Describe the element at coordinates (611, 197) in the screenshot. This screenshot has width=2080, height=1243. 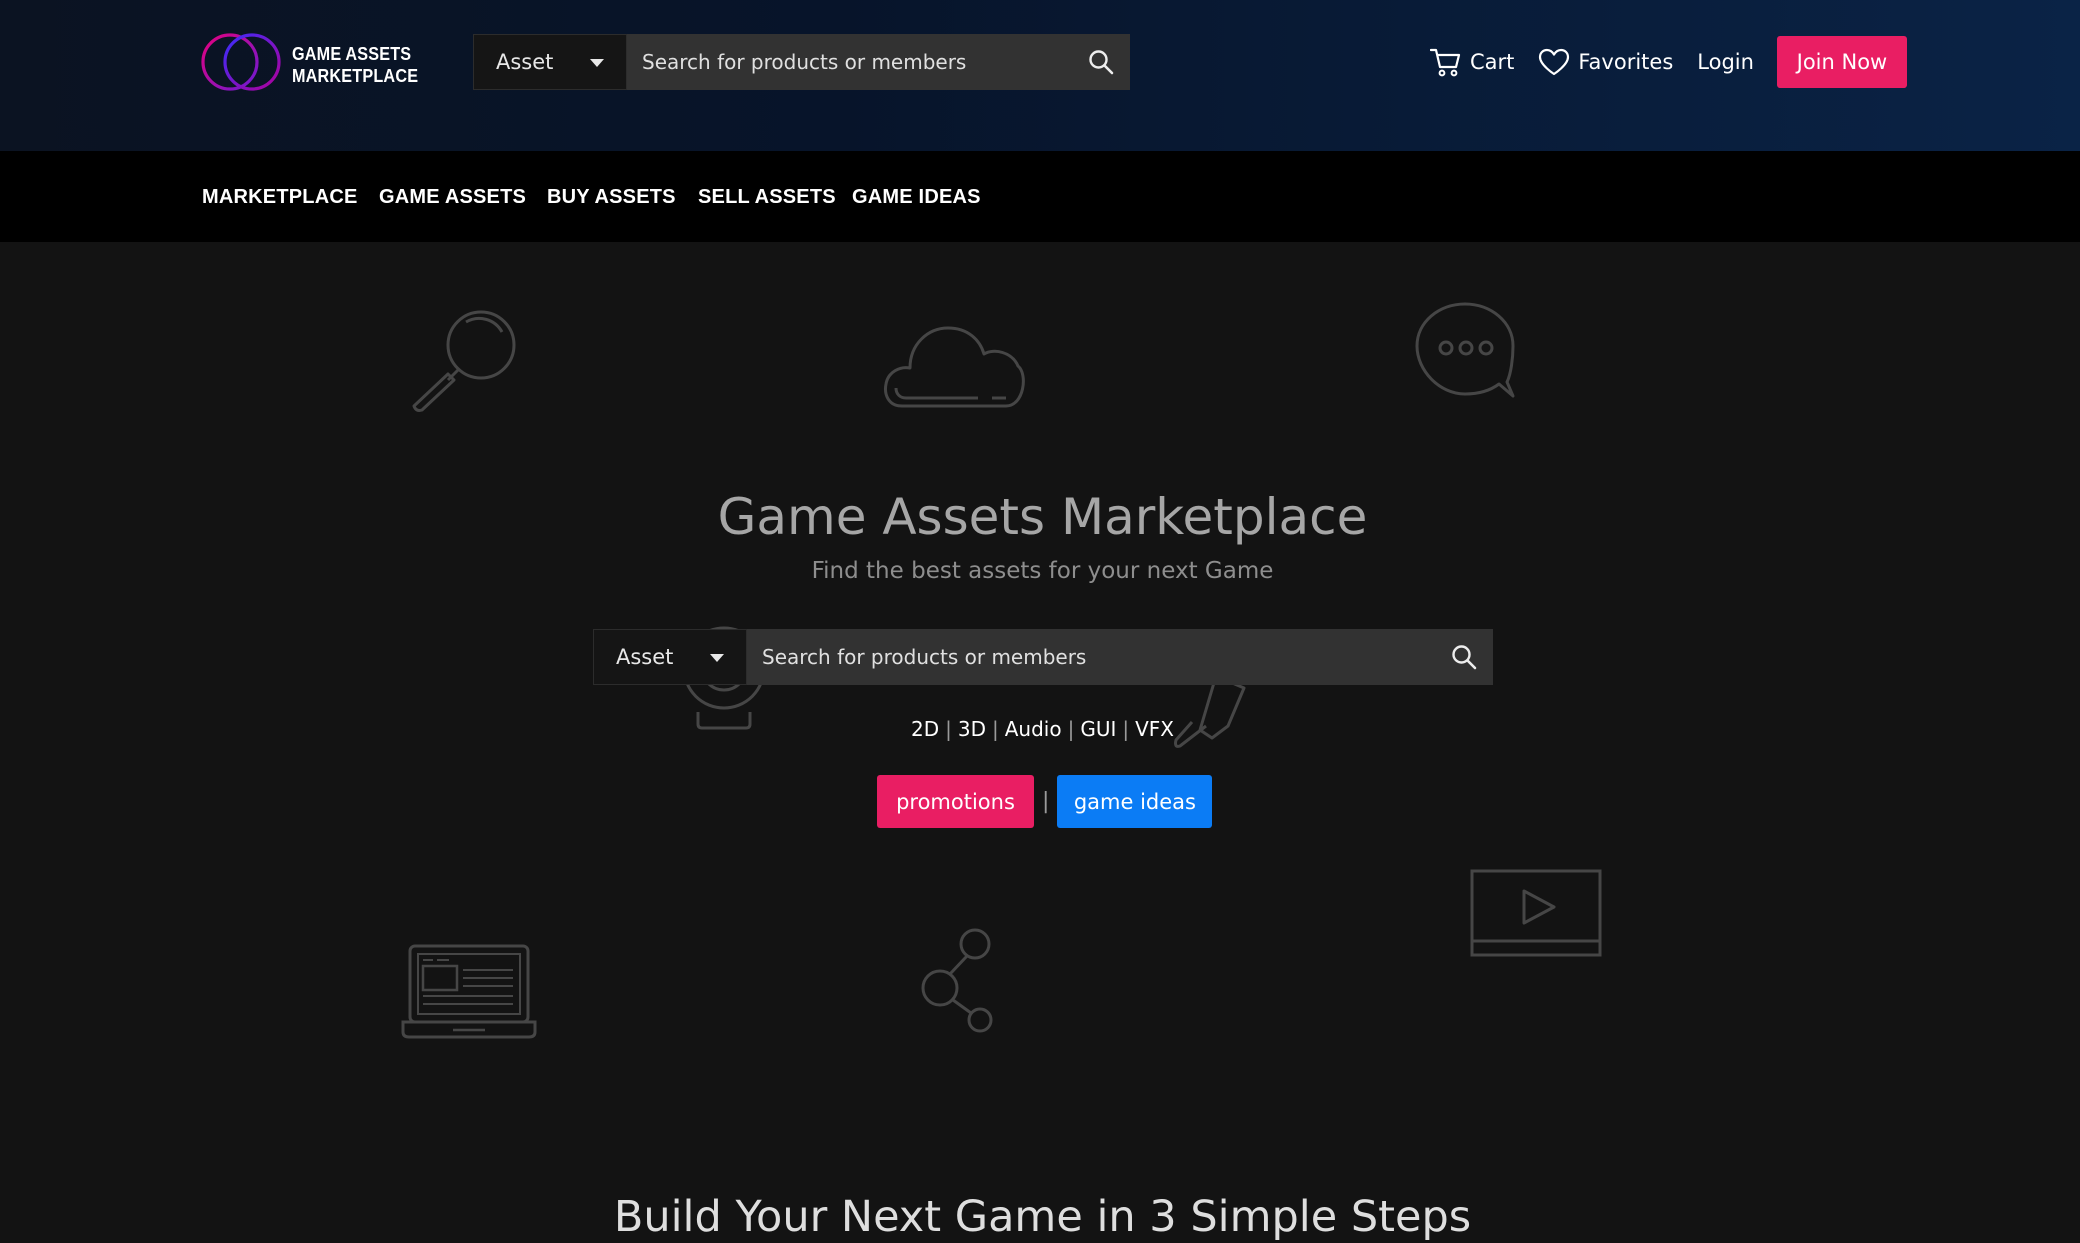
I see `nav-item-buy-assets: BUY ASSETS` at that location.